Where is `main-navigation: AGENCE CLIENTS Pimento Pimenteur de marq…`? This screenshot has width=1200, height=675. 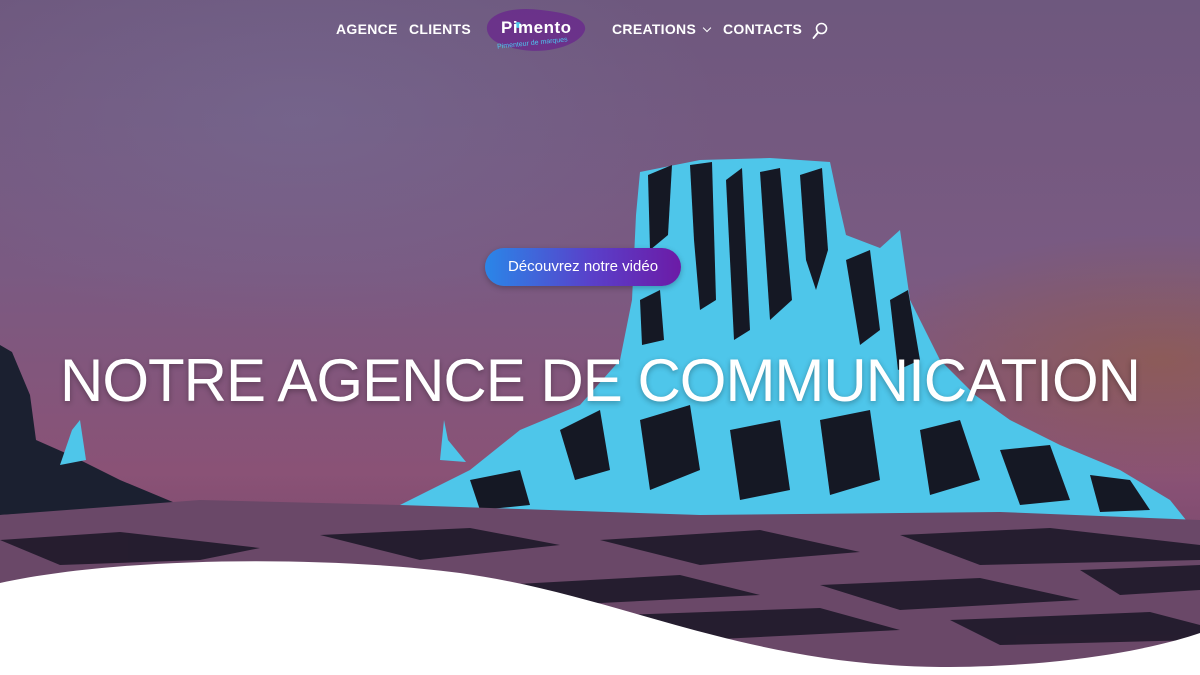
main-navigation: AGENCE CLIENTS Pimento Pimenteur de marq… is located at coordinates (600, 31).